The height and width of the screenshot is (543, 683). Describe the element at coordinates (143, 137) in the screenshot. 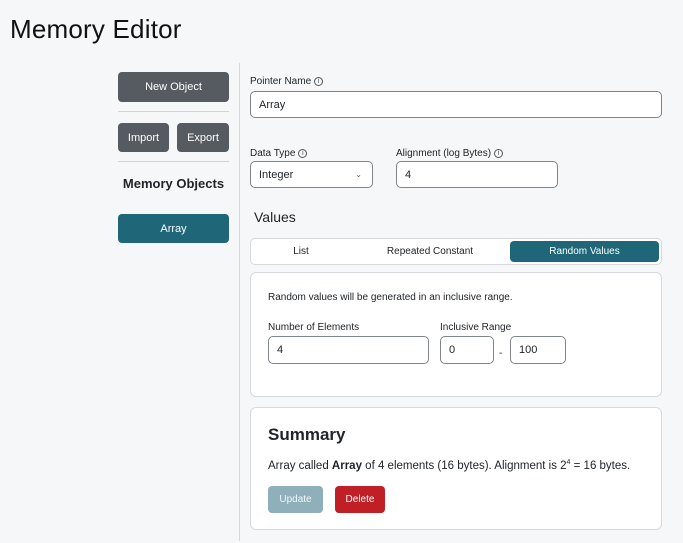

I see `import-button: Import` at that location.